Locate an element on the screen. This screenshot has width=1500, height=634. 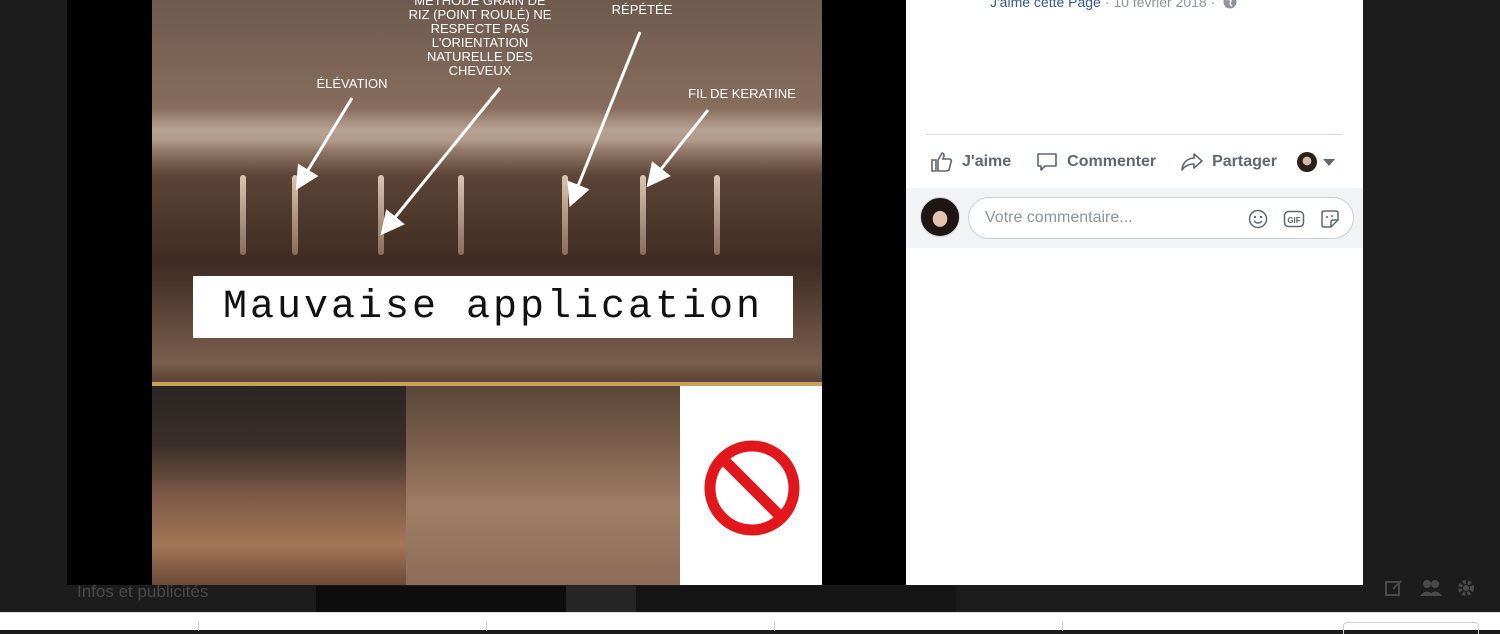
prohibited-icon is located at coordinates (752, 488).